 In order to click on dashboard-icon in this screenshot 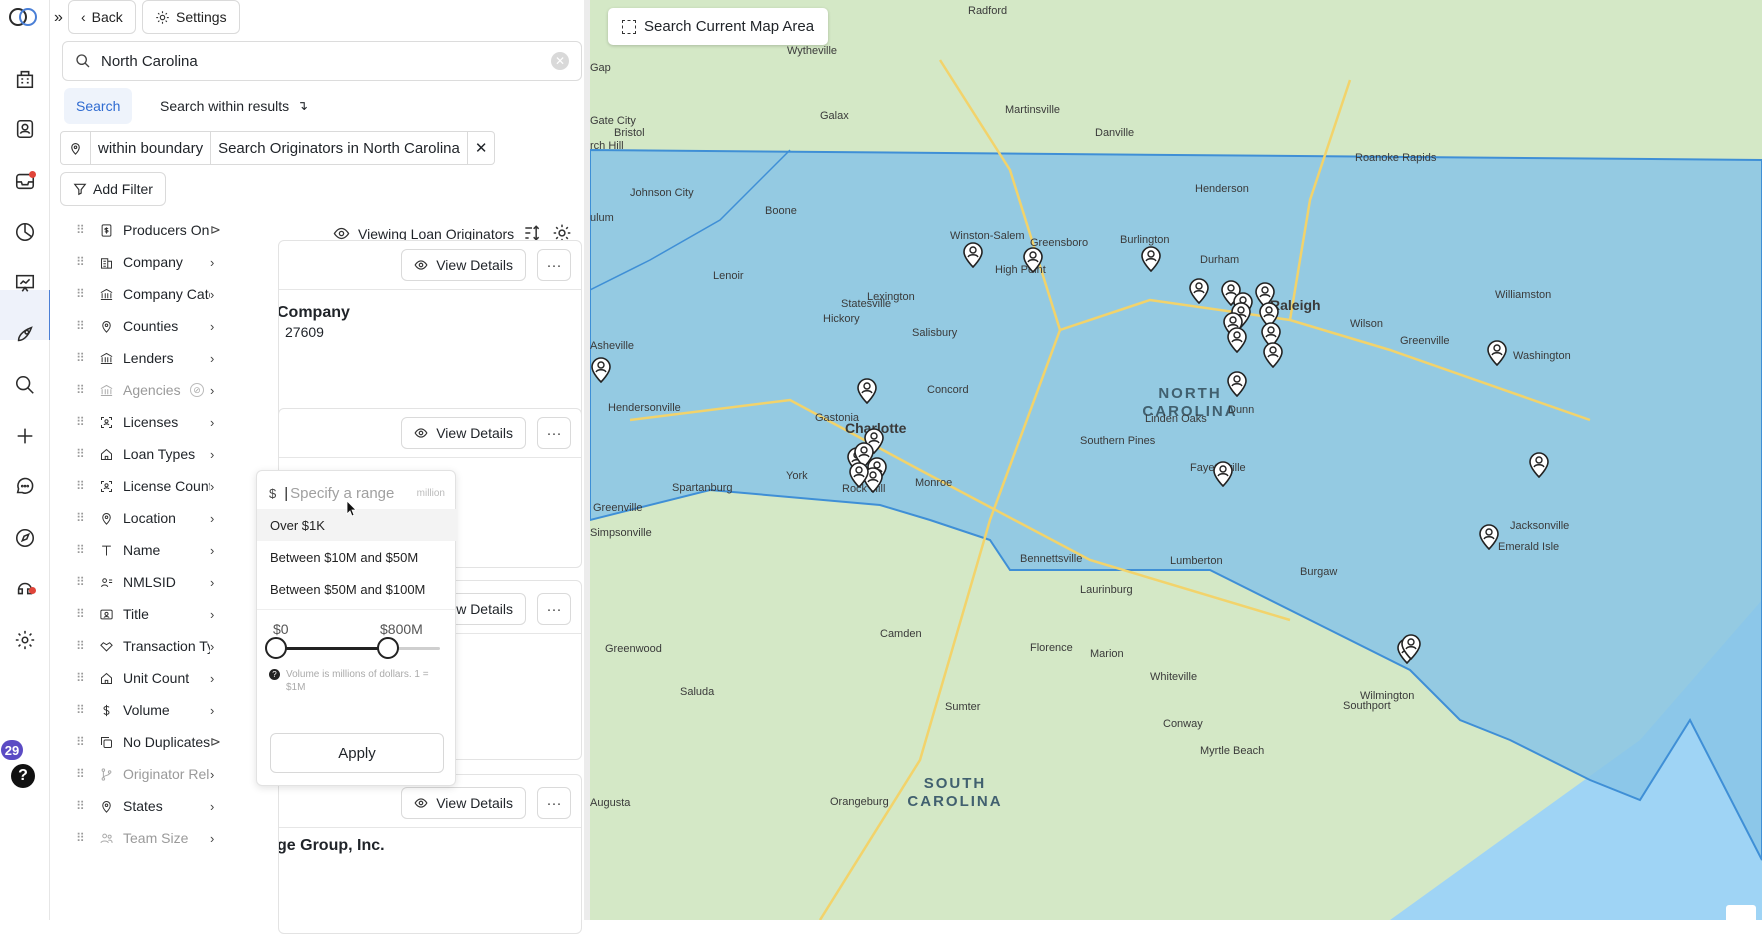, I will do `click(25, 79)`.